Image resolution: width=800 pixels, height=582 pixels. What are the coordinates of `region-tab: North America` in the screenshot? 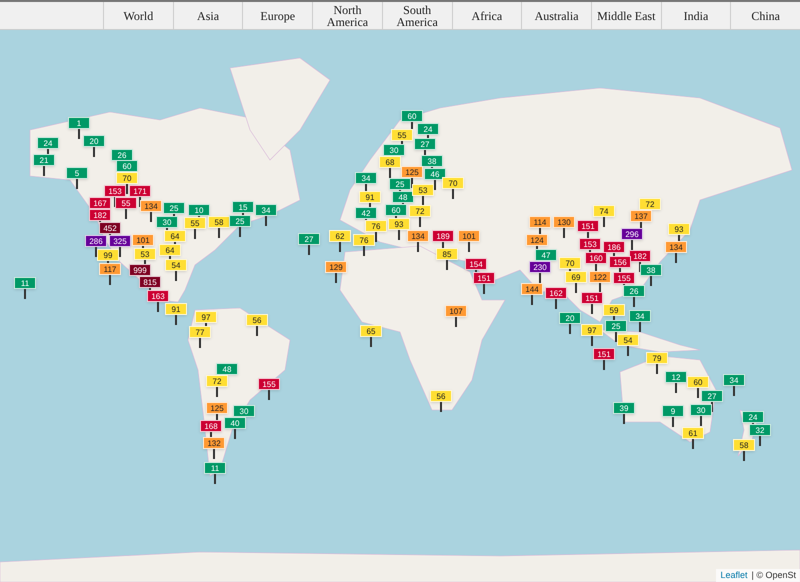 It's located at (347, 15).